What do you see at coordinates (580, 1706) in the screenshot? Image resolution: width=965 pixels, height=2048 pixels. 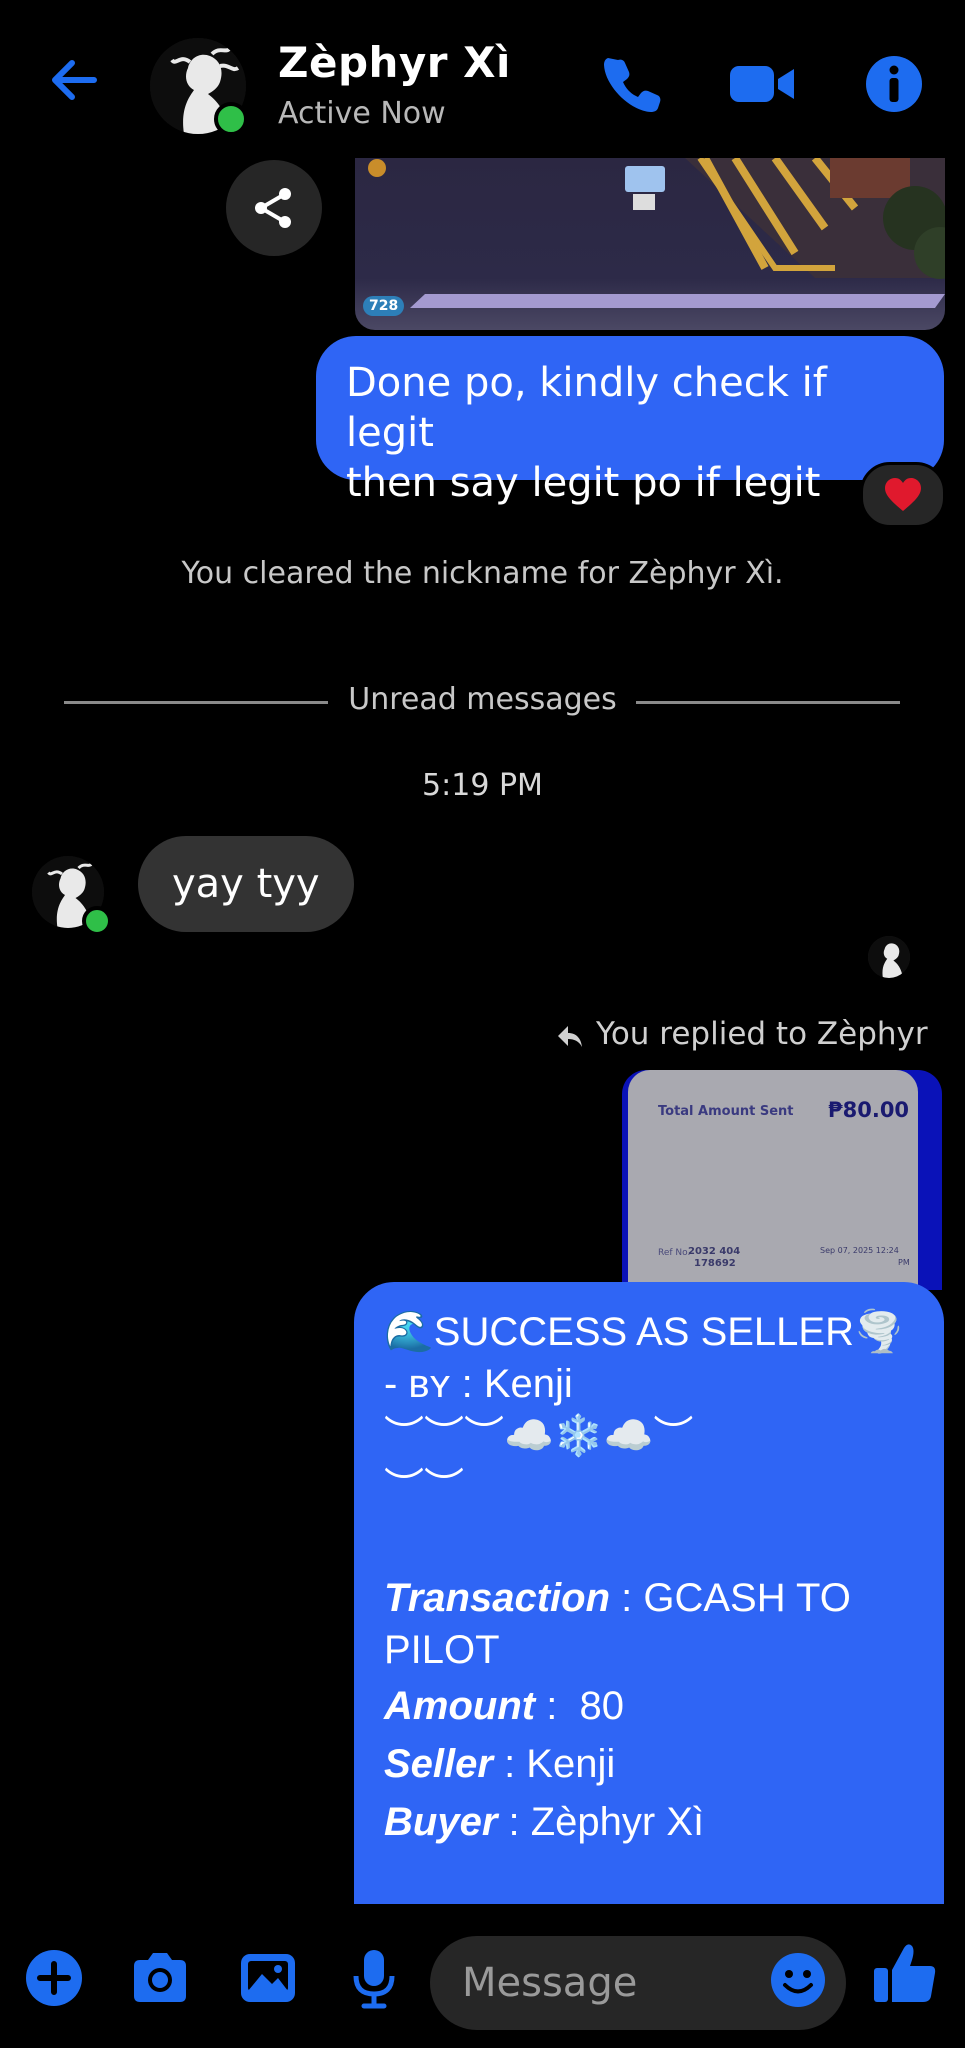 I see `amount-value: : 80` at bounding box center [580, 1706].